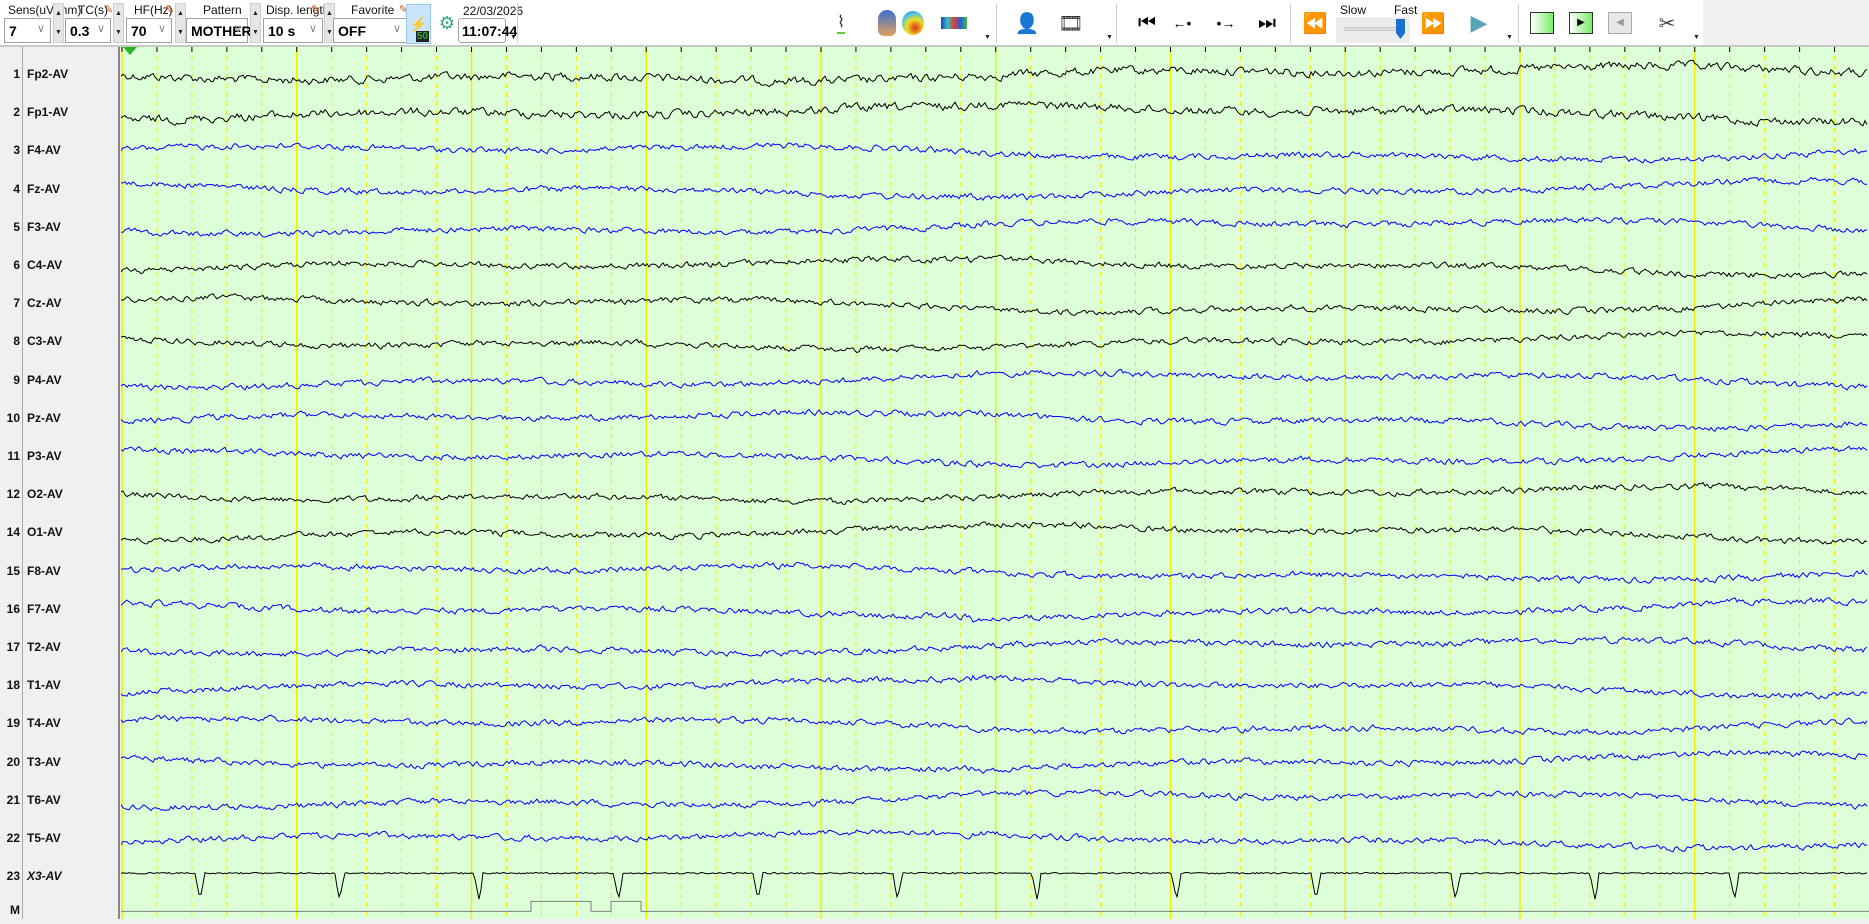 This screenshot has width=1869, height=924. Describe the element at coordinates (27, 30) in the screenshot. I see `sens-select: 7 ∨` at that location.